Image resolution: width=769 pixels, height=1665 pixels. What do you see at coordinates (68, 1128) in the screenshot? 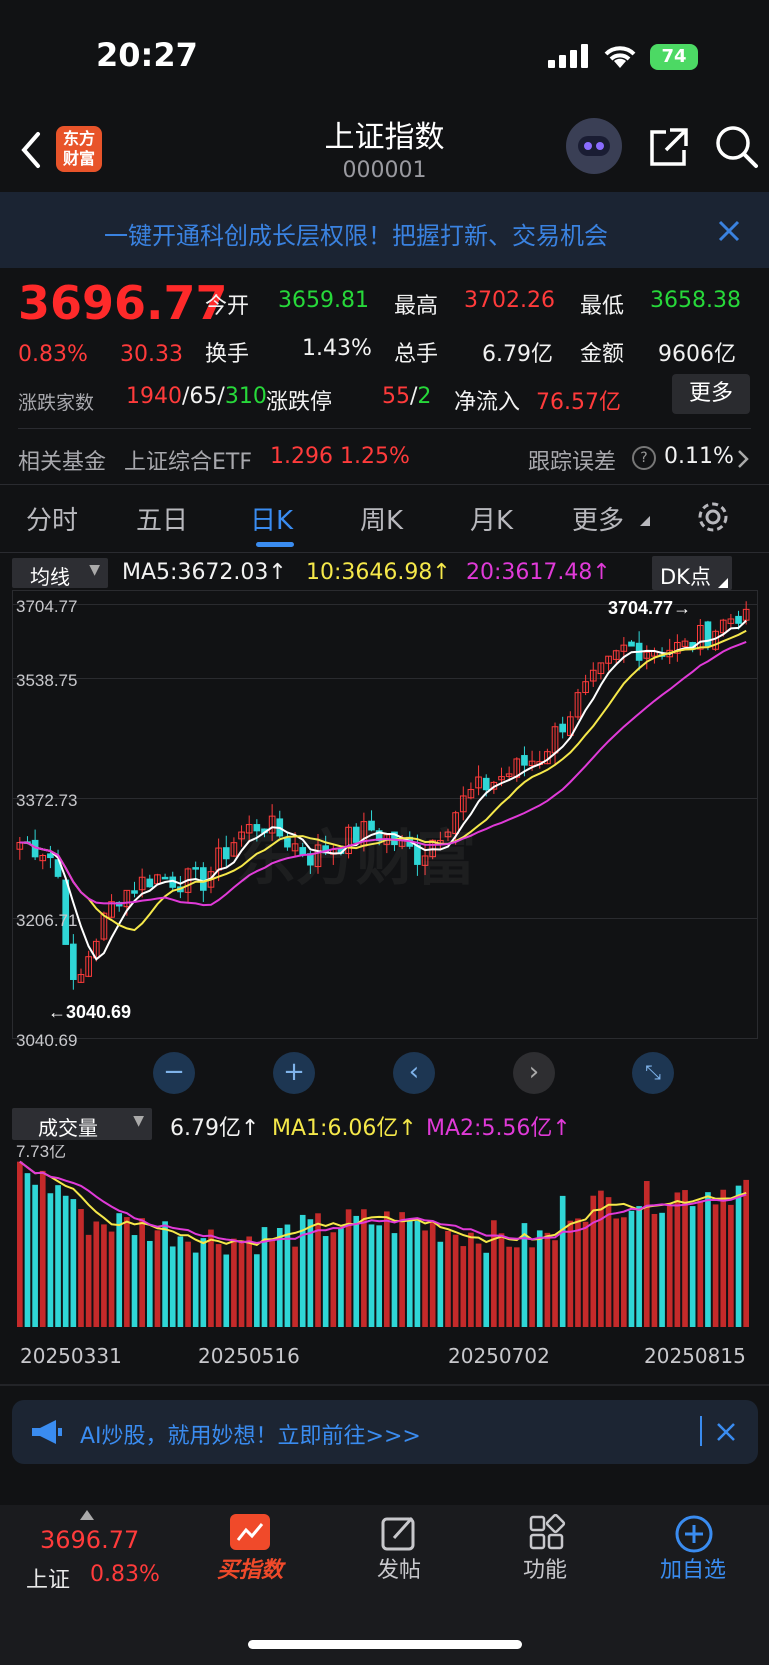
I see `volume-select-label: 成交量` at bounding box center [68, 1128].